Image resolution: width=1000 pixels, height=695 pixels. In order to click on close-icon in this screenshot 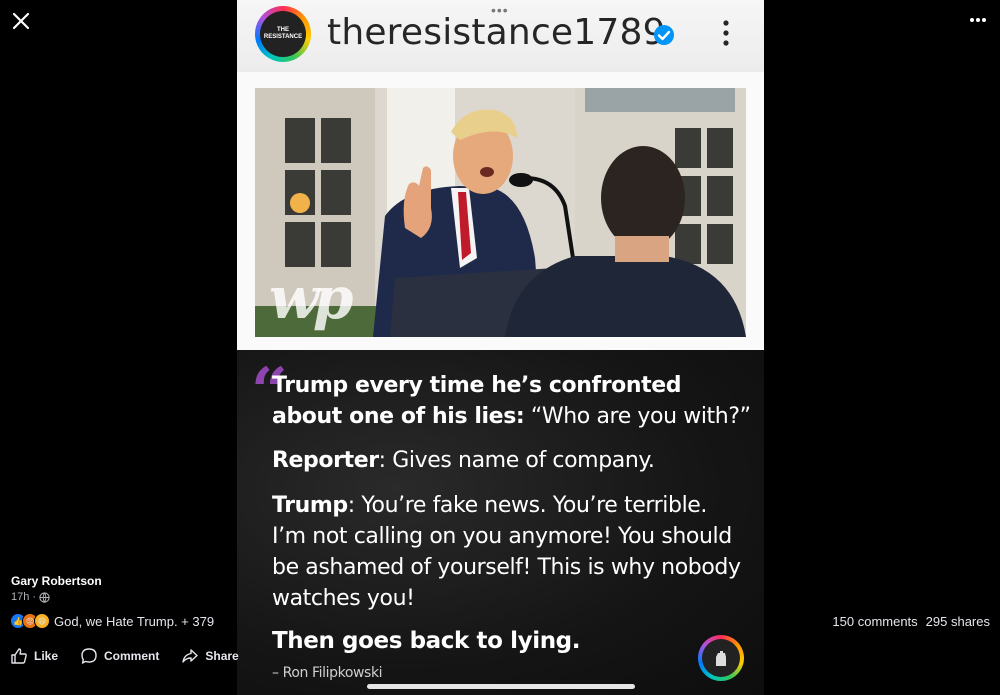, I will do `click(21, 21)`.